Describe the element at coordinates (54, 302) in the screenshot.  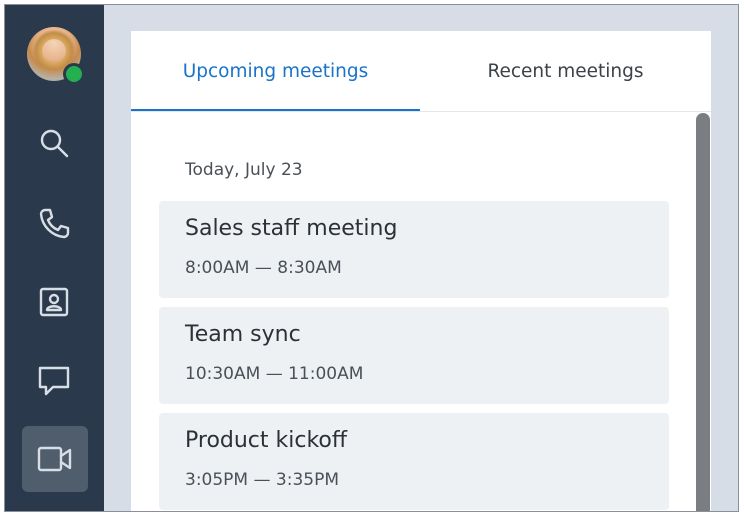
I see `contact-card-icon` at that location.